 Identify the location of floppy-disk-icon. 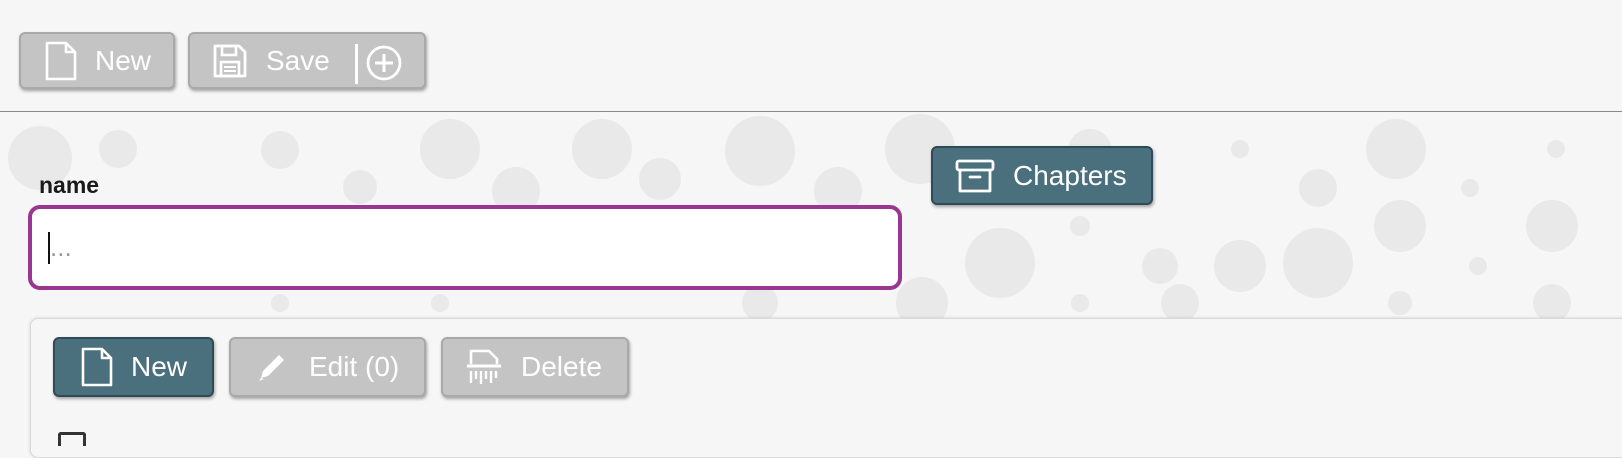
(230, 61).